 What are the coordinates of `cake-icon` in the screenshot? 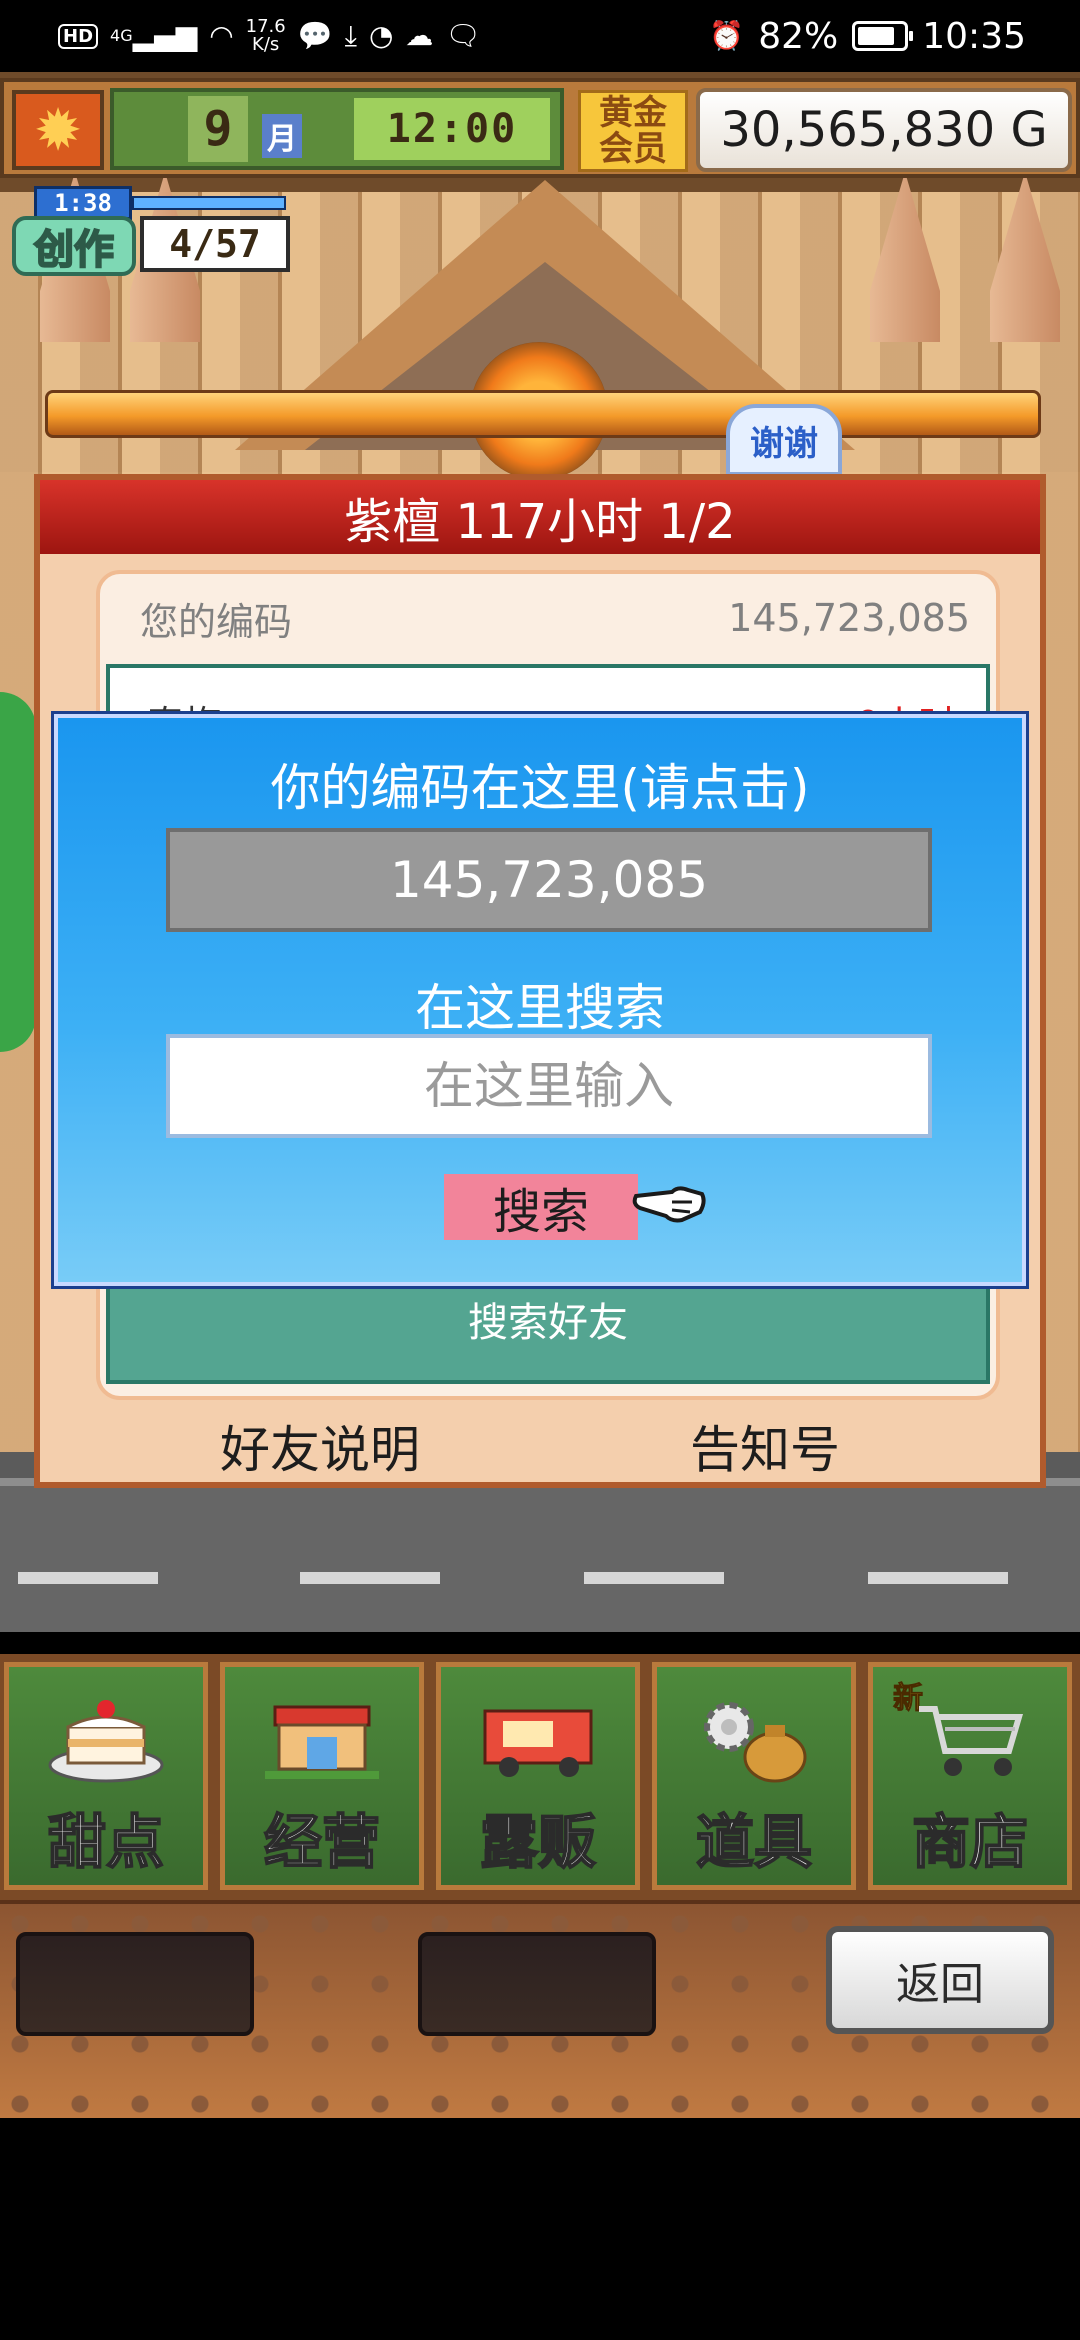 It's located at (106, 1737).